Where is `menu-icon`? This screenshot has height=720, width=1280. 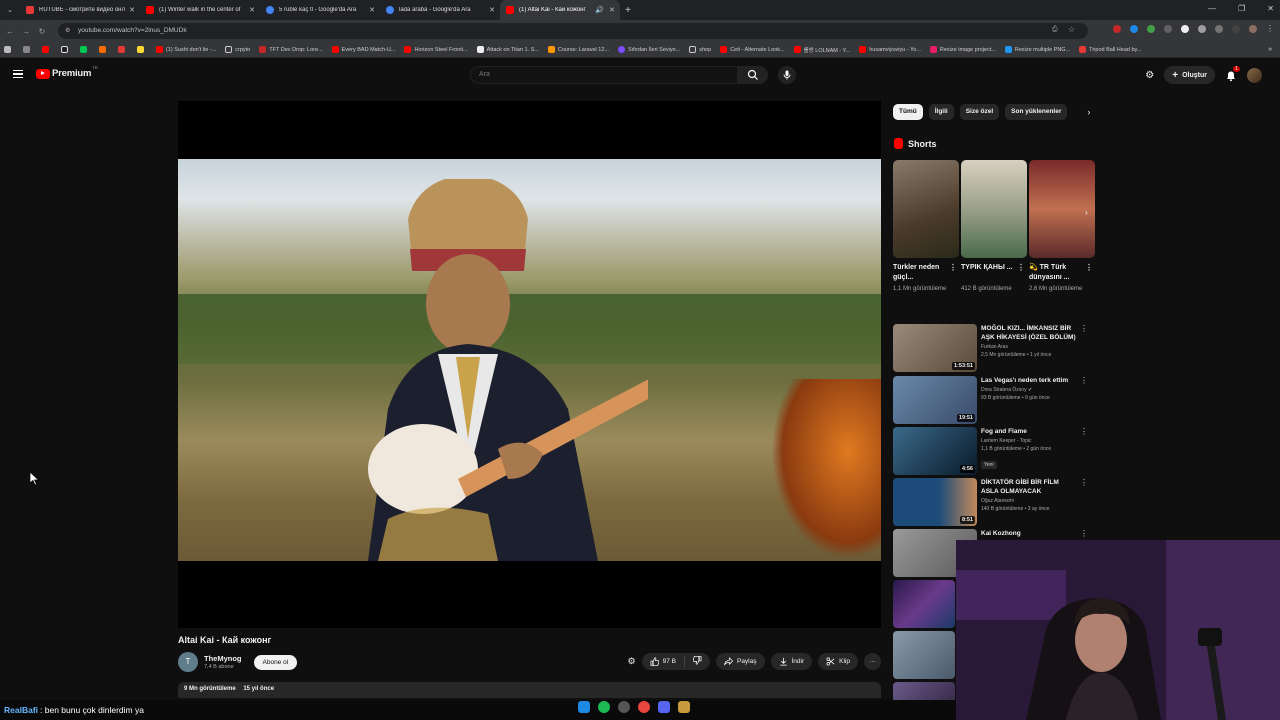
menu-icon is located at coordinates (18, 74).